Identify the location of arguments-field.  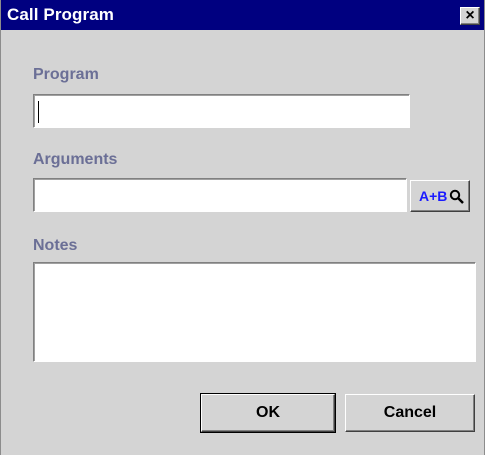
(220, 195).